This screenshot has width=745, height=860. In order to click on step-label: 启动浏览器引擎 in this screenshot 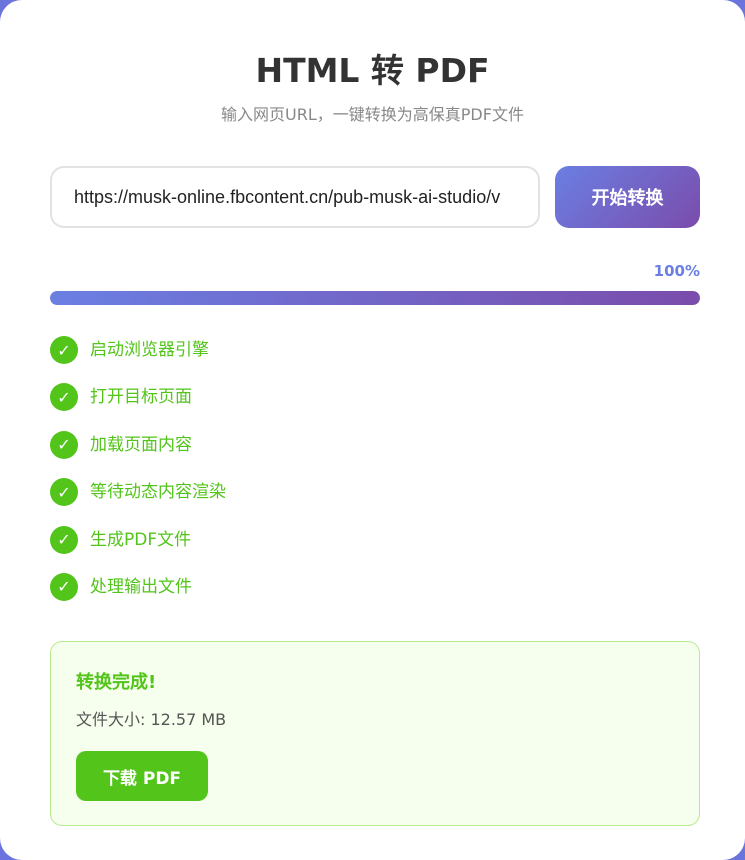, I will do `click(149, 350)`.